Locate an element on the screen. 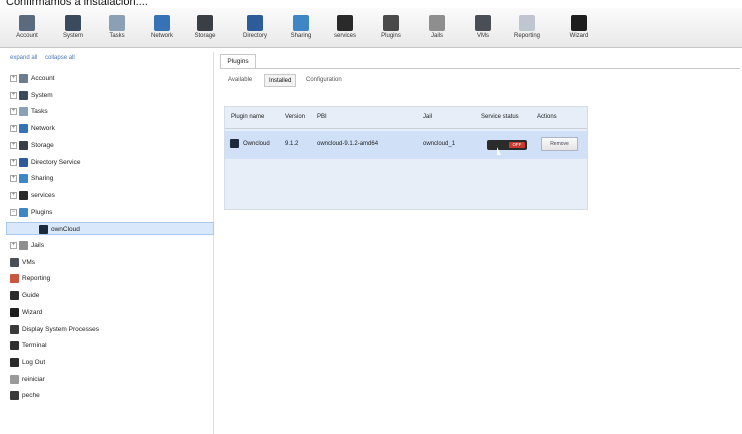 The width and height of the screenshot is (742, 434). tree-item-label: System is located at coordinates (42, 95).